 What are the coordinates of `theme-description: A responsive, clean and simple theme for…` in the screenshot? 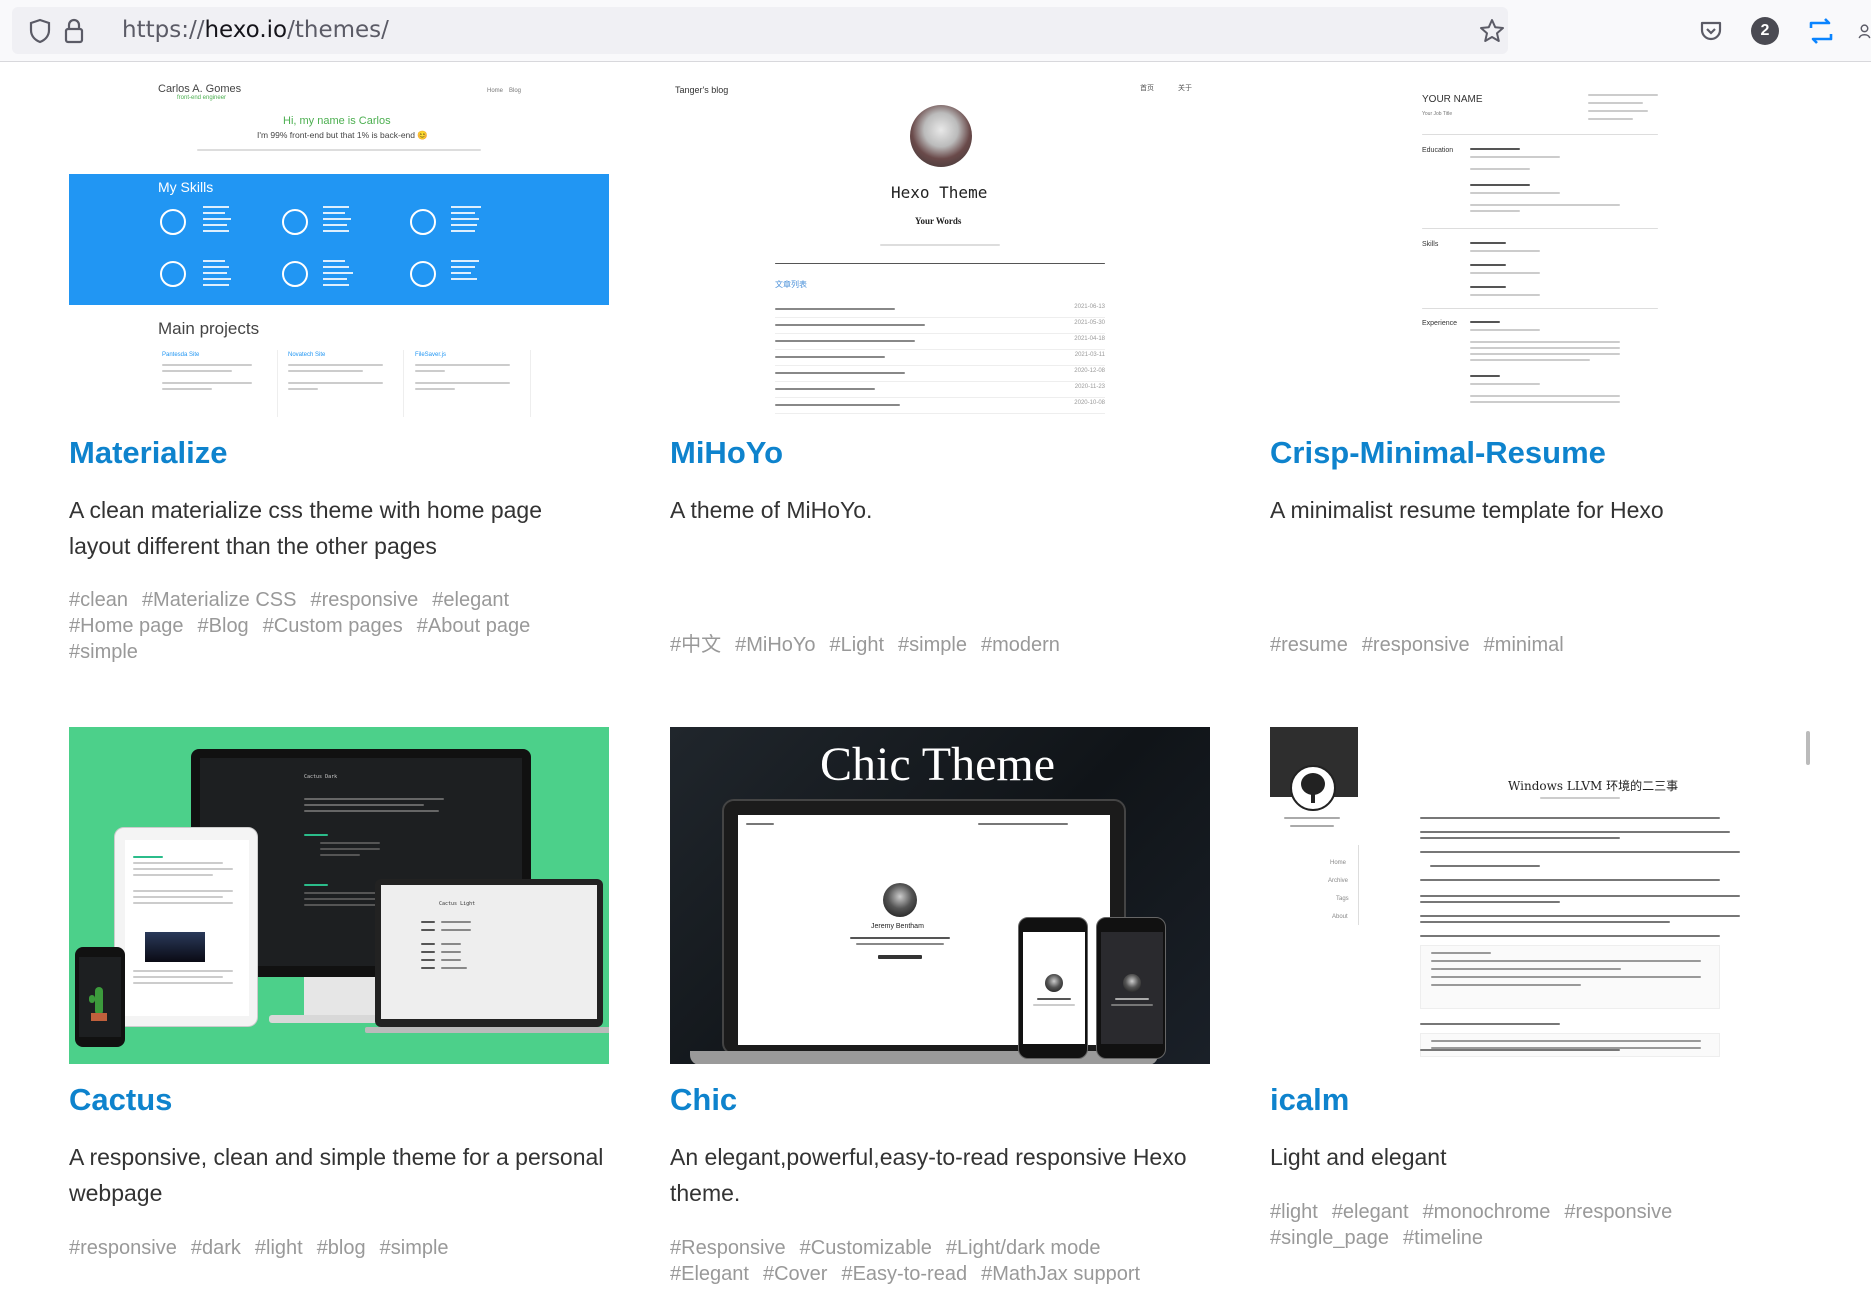 It's located at (336, 1175).